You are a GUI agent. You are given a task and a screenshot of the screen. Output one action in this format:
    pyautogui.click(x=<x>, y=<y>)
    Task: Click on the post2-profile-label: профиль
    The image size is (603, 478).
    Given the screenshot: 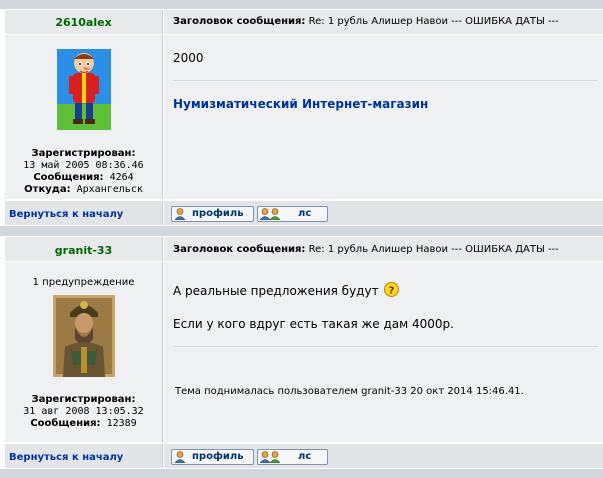 What is the action you would take?
    pyautogui.click(x=218, y=456)
    